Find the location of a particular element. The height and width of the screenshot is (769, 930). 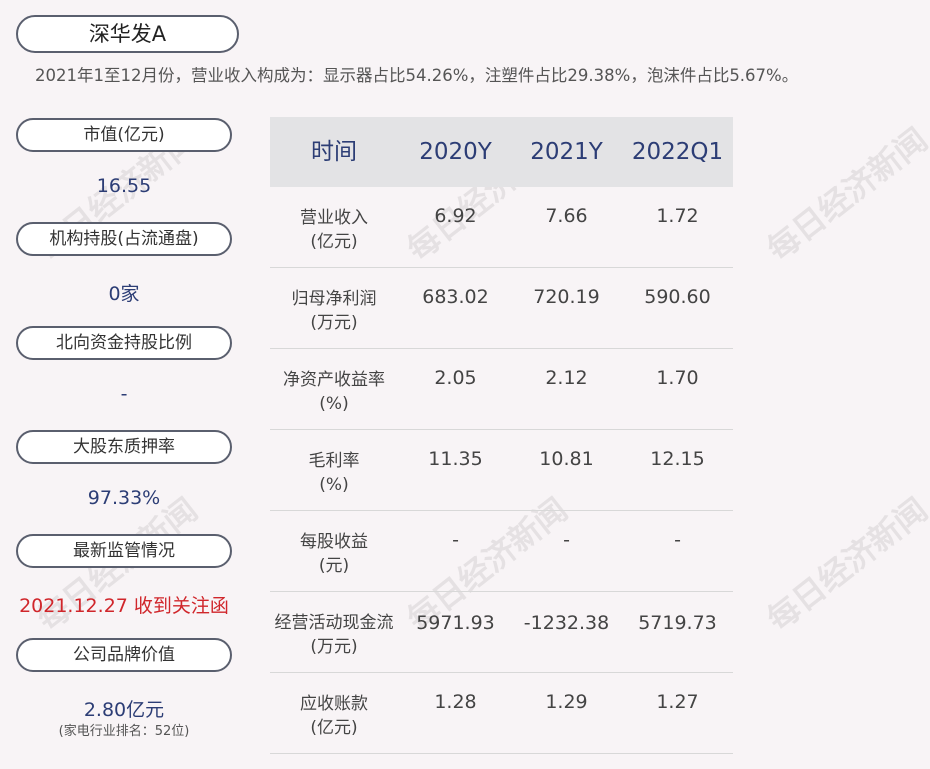

regulation-label: 最新监管情况 is located at coordinates (124, 551).